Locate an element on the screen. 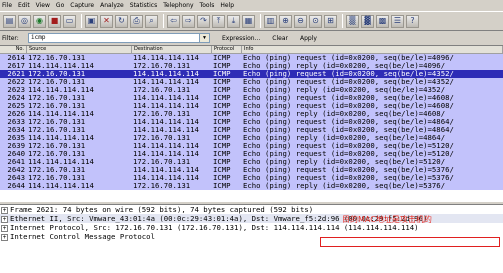  menu-go: Go is located at coordinates (60, 5).